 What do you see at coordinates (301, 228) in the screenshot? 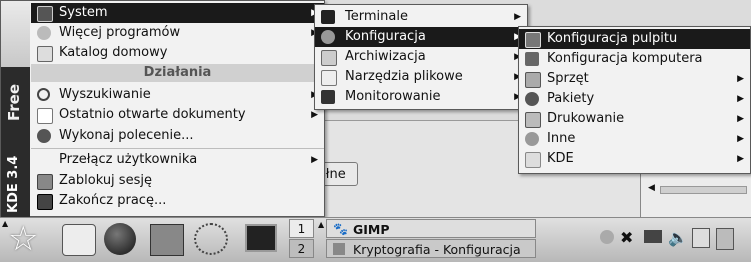
I see `pager-desktop-1: 1` at bounding box center [301, 228].